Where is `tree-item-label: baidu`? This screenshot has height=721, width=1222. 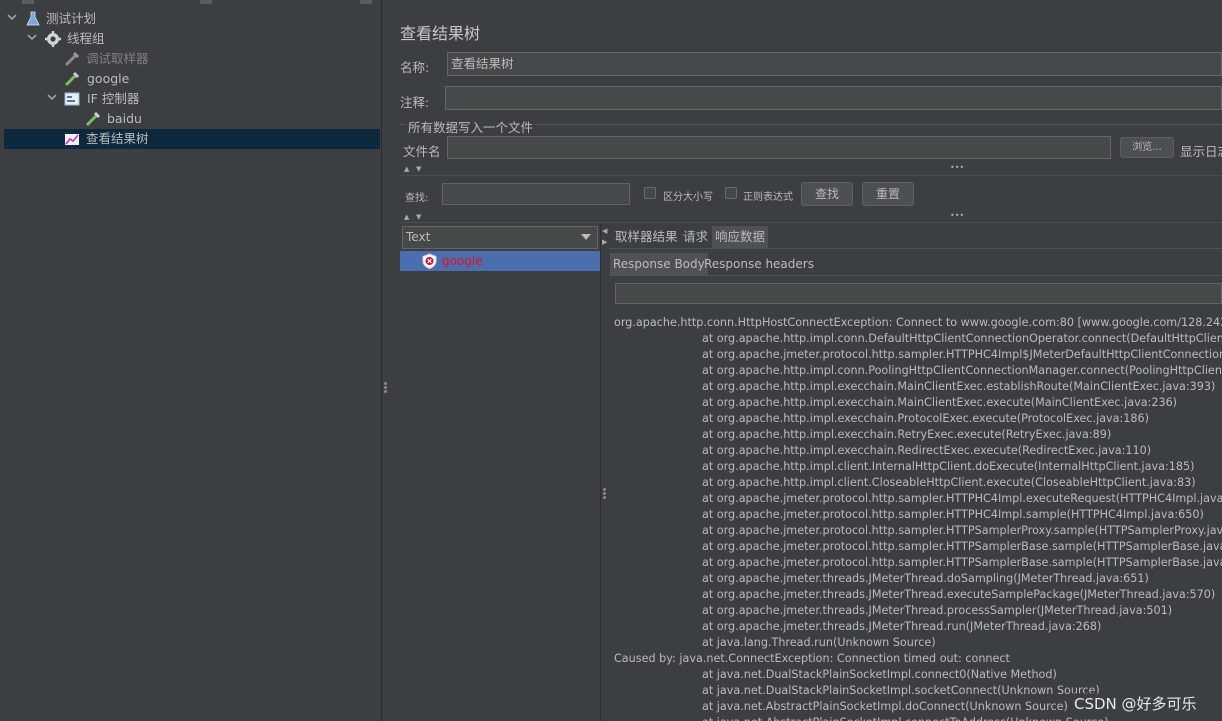 tree-item-label: baidu is located at coordinates (124, 118).